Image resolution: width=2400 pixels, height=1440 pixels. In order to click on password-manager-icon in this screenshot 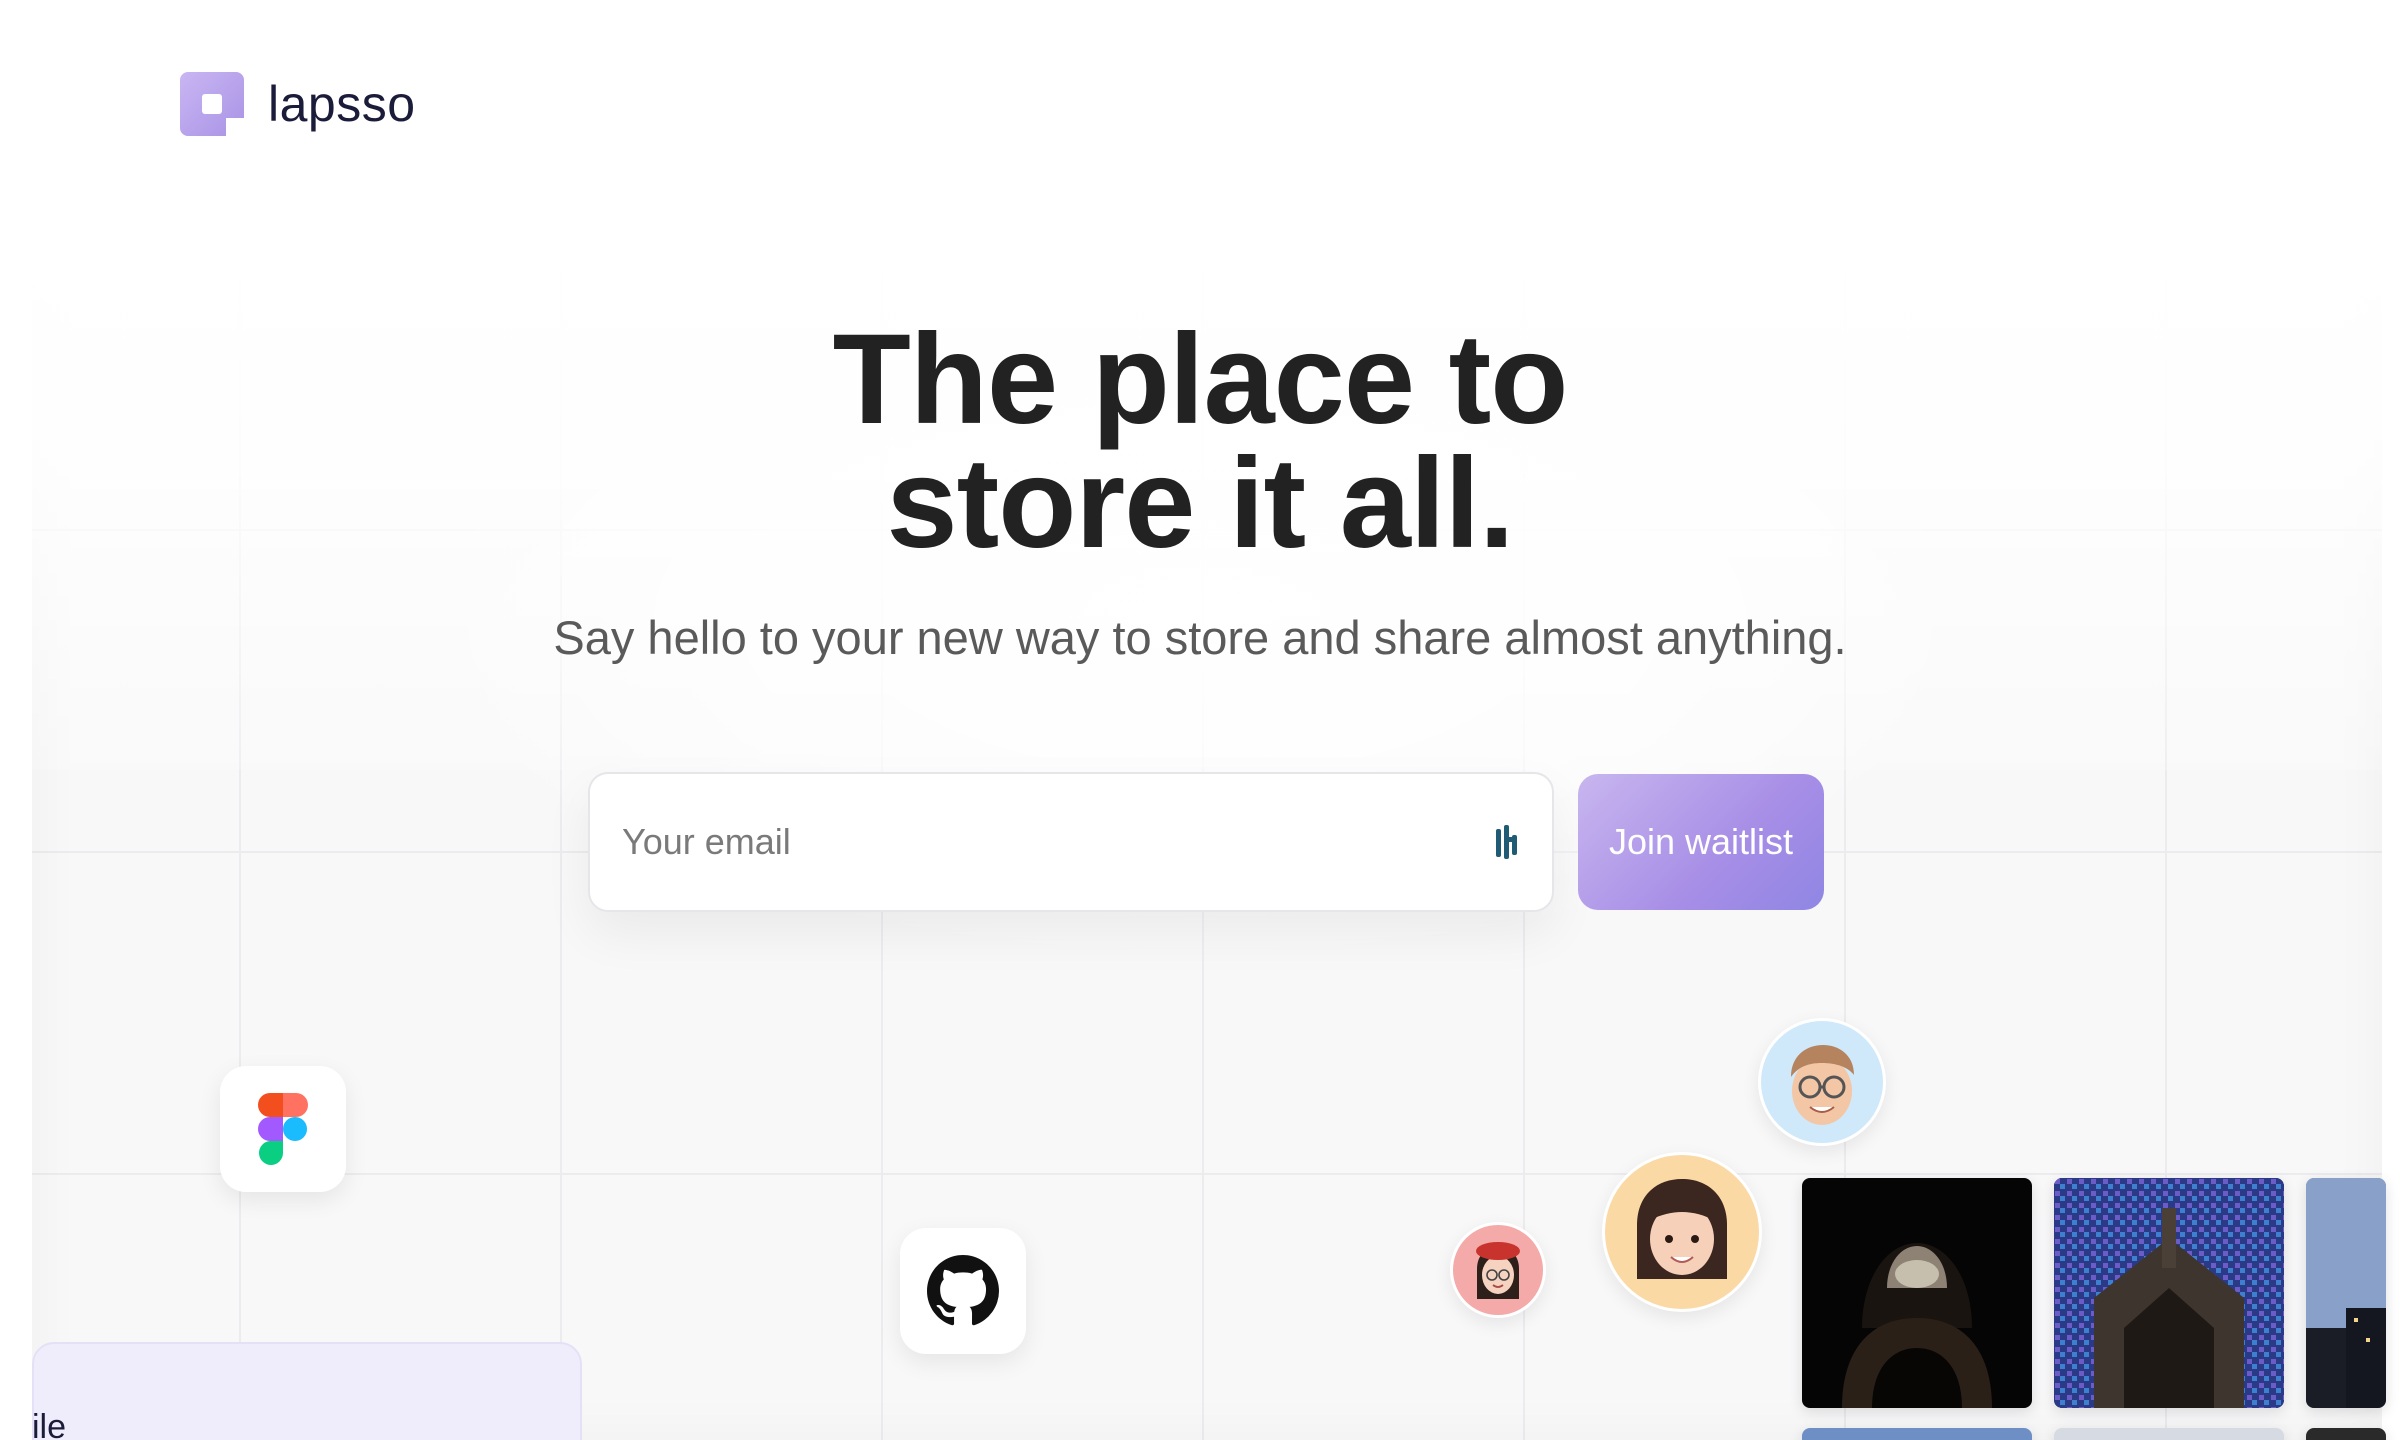, I will do `click(1508, 842)`.